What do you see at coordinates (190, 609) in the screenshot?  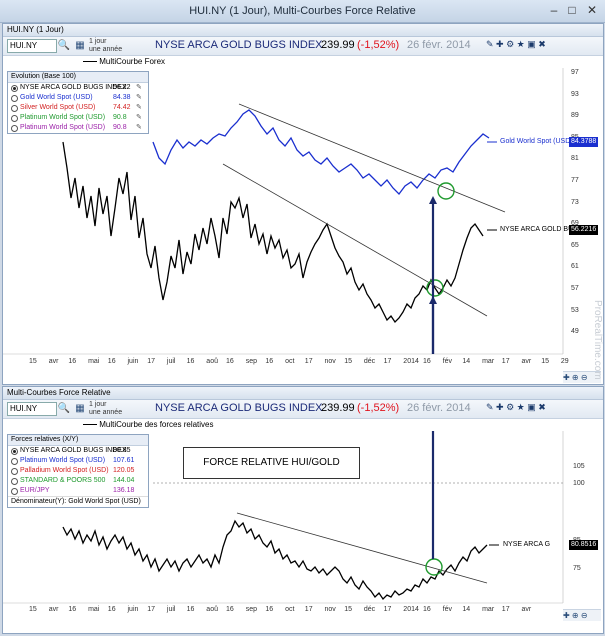 I see `bottom-x-tick-8: 16` at bounding box center [190, 609].